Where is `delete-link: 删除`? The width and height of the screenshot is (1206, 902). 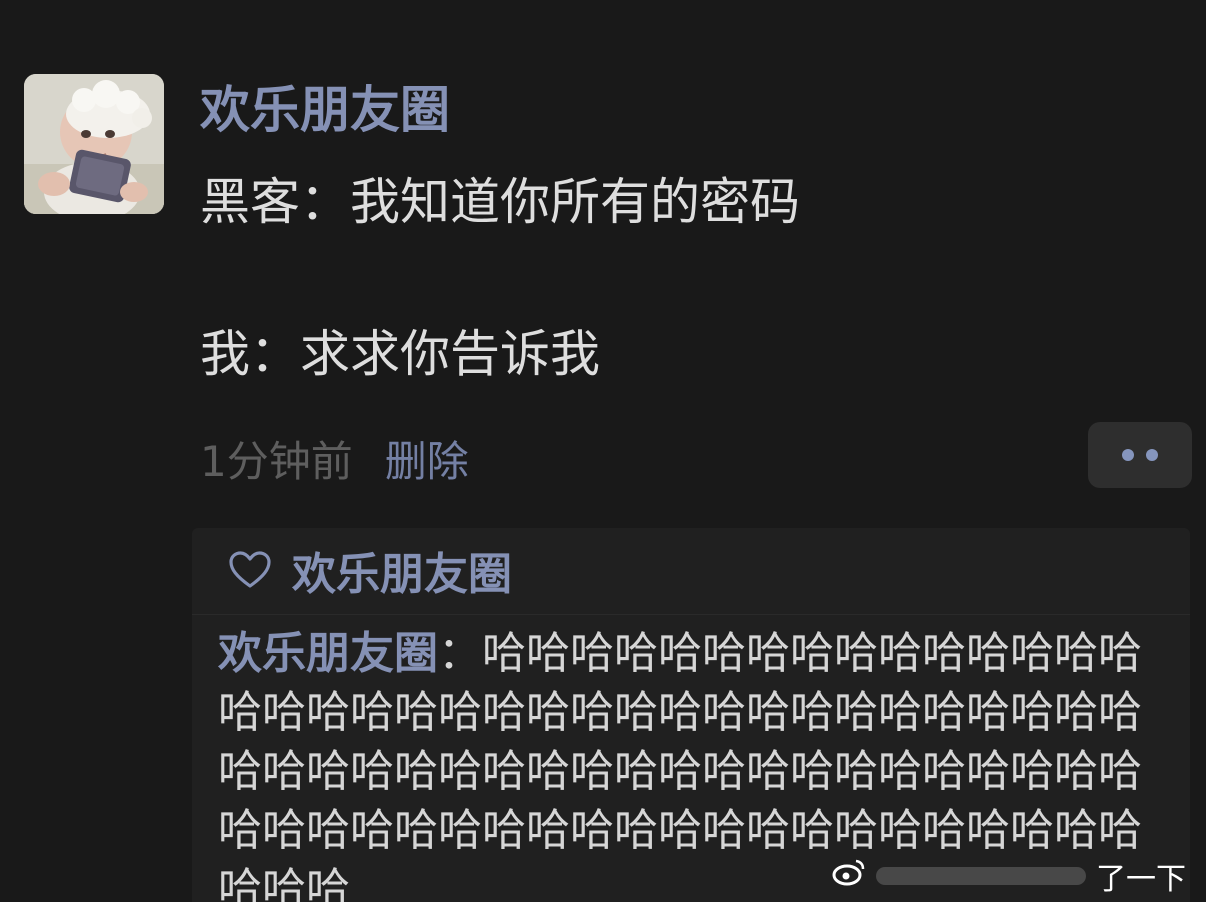
delete-link: 删除 is located at coordinates (427, 458).